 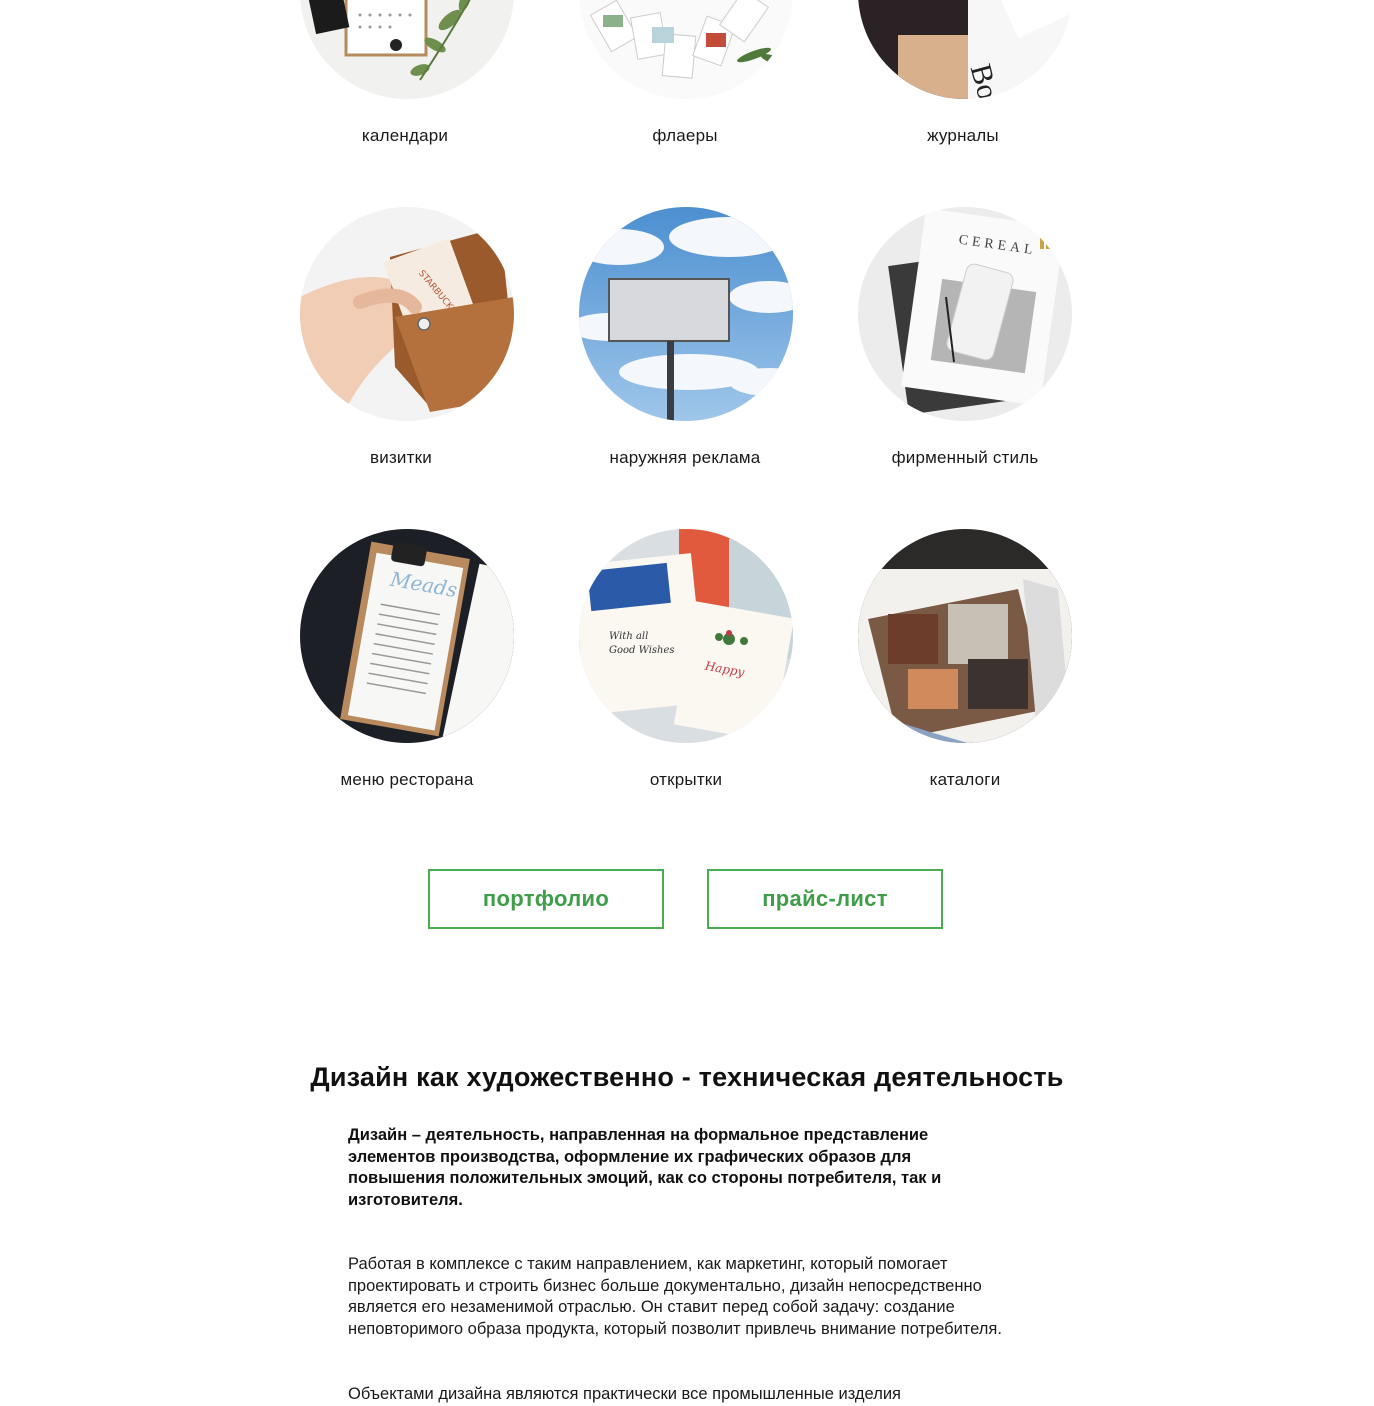 I want to click on category-label-flyers: флаеры, so click(x=685, y=135).